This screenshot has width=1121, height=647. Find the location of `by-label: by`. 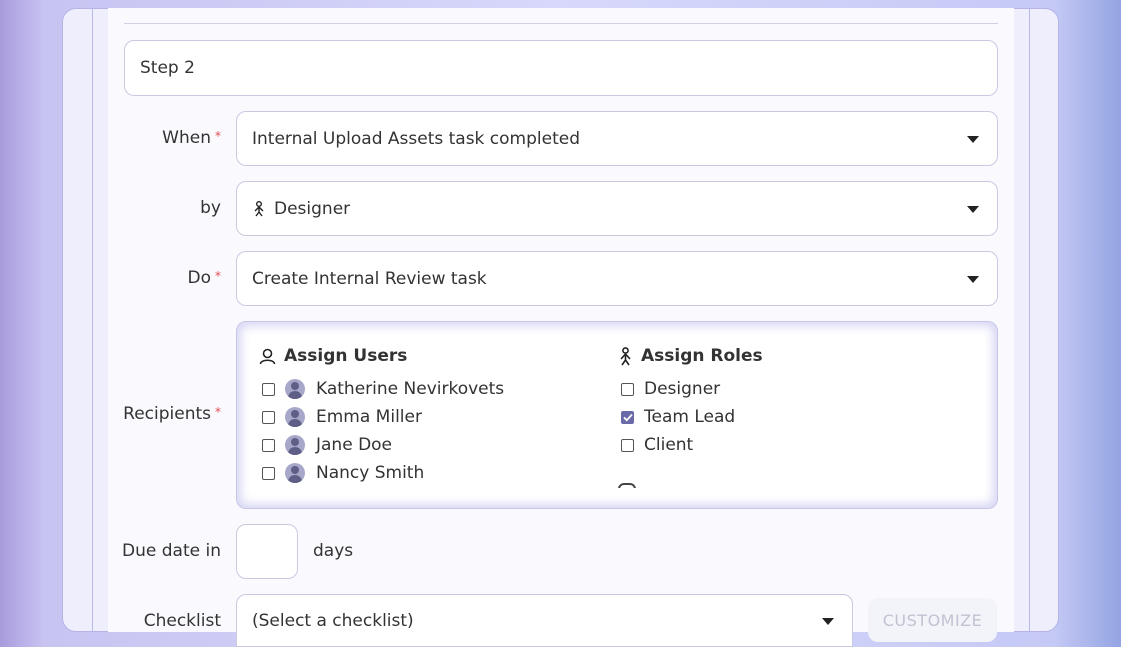

by-label: by is located at coordinates (210, 208).